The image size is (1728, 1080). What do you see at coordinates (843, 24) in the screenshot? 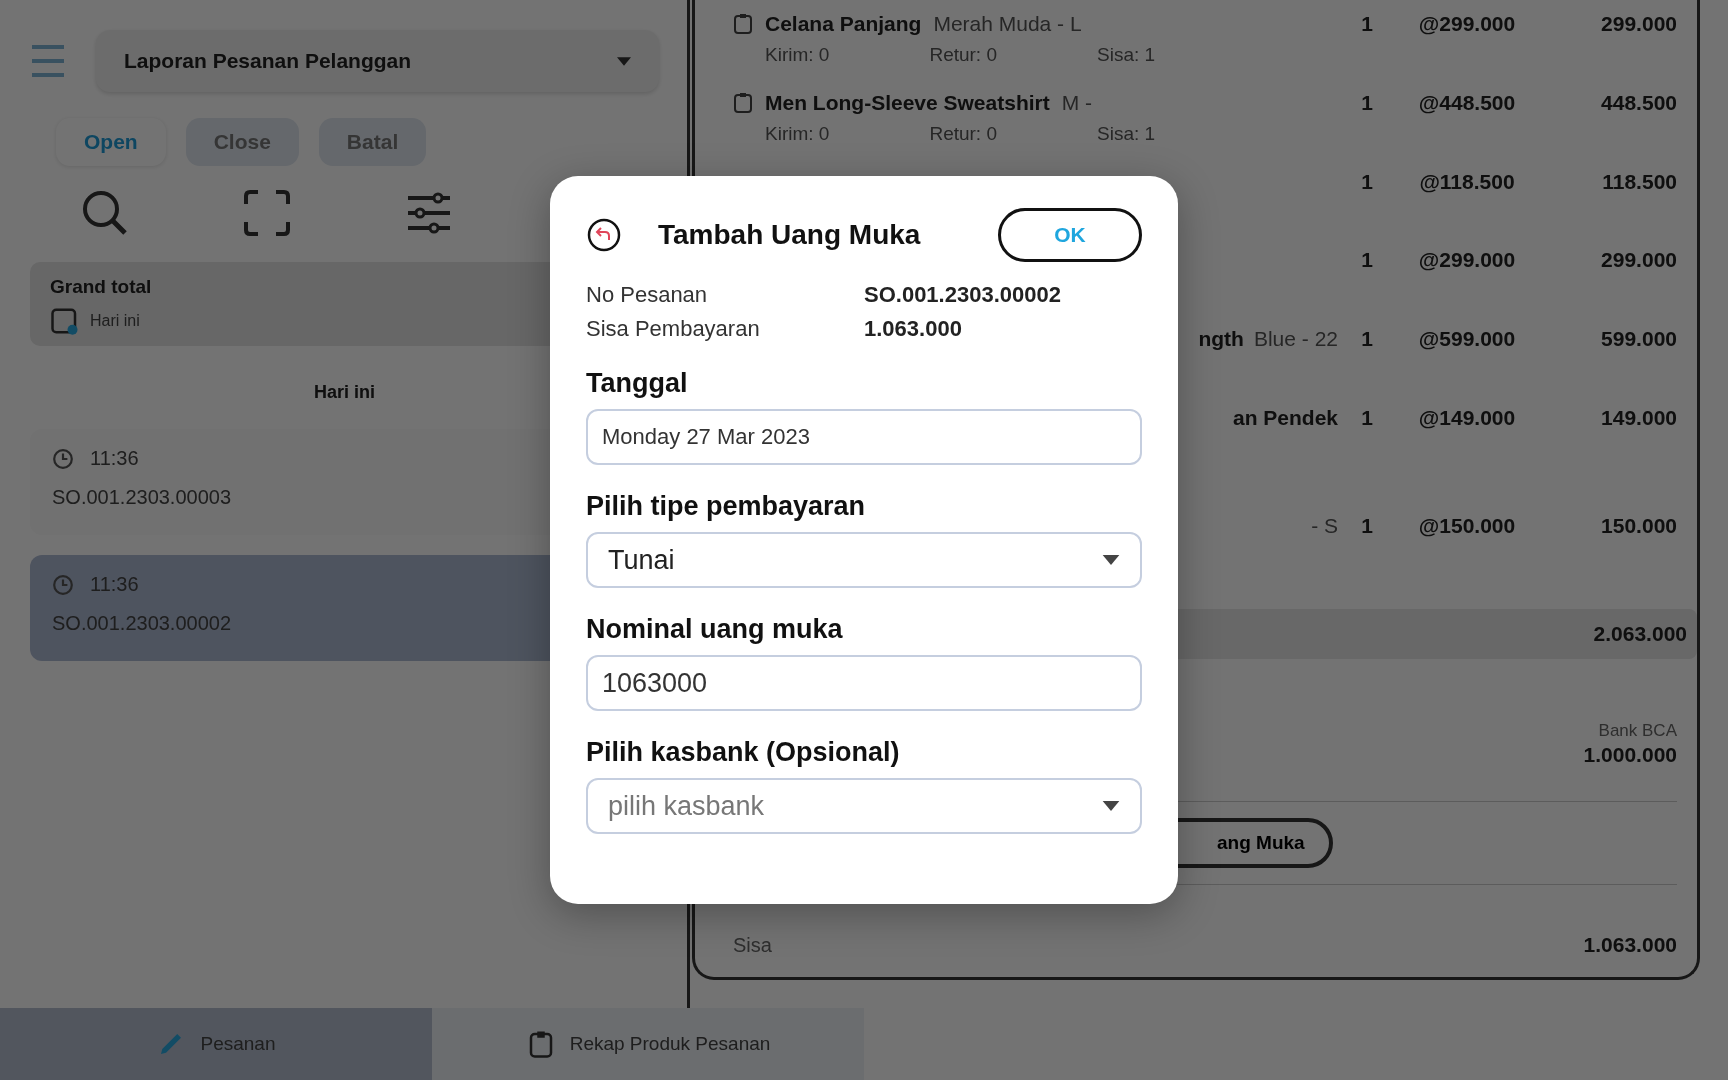
I see `item-name: Celana Panjang` at bounding box center [843, 24].